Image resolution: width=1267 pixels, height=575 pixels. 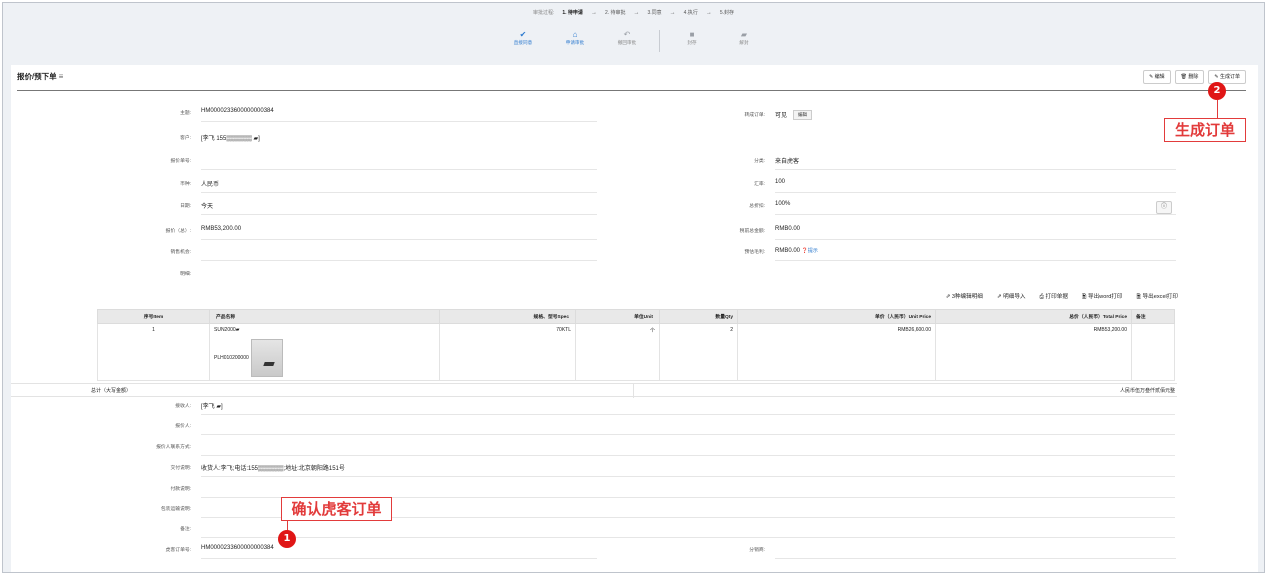 I want to click on withdraw-approval-label: 撤回审批, so click(x=627, y=42).